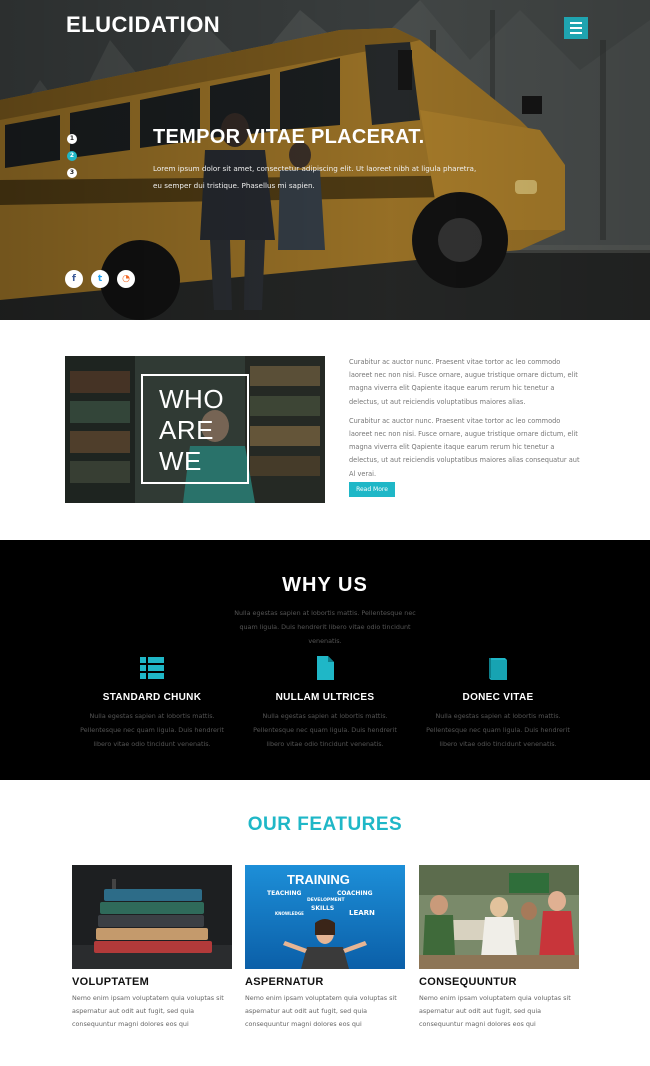 This screenshot has height=1066, width=650. What do you see at coordinates (576, 28) in the screenshot?
I see `hamburger-menu-icon` at bounding box center [576, 28].